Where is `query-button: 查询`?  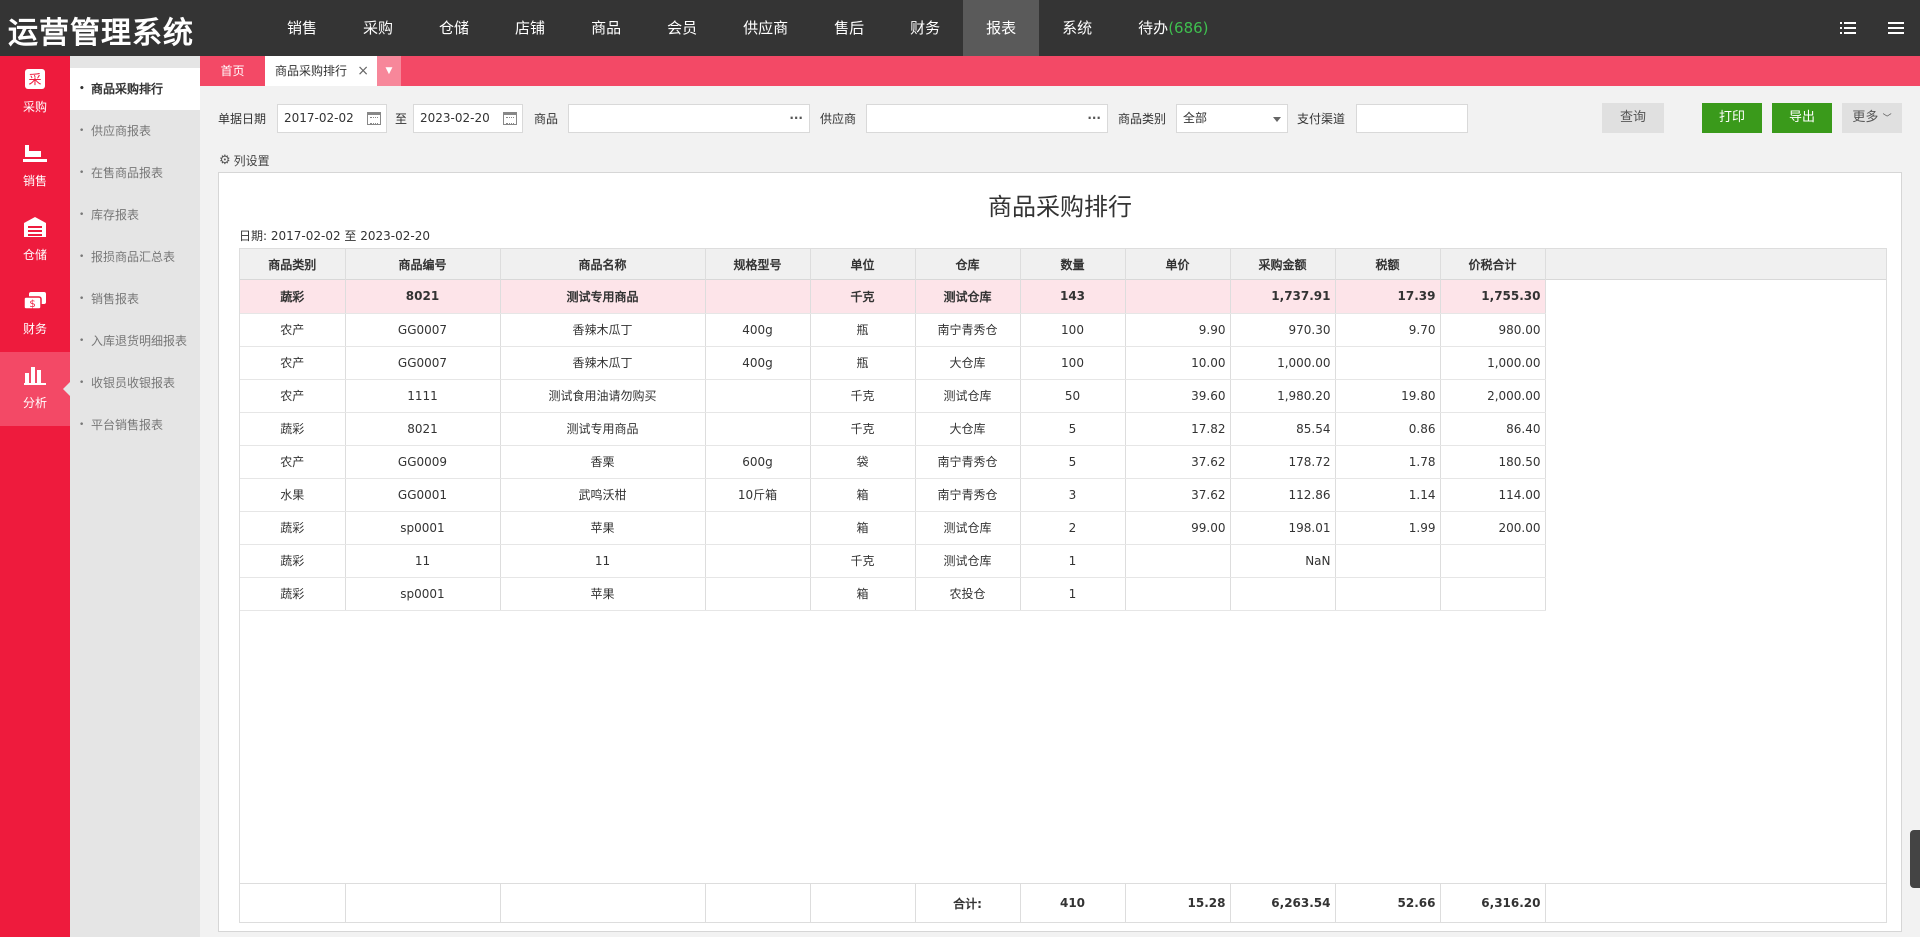
query-button: 查询 is located at coordinates (1633, 118).